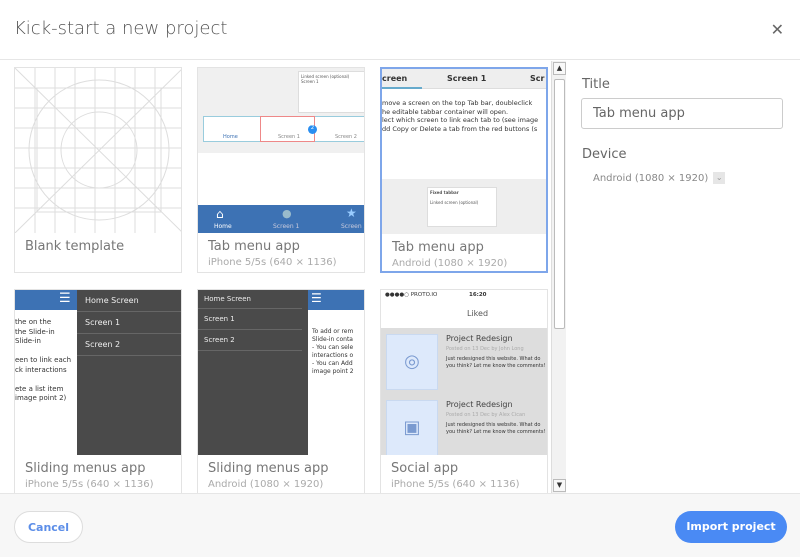 The height and width of the screenshot is (557, 800). Describe the element at coordinates (596, 84) in the screenshot. I see `title-label: Title` at that location.